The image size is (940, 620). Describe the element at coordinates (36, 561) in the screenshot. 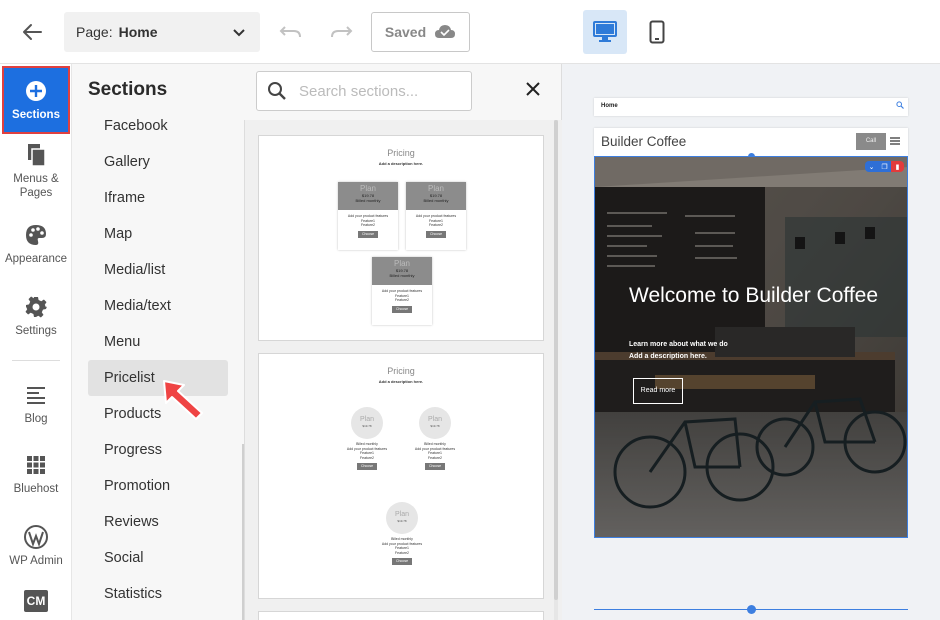

I see `rail-item-label: WP Admin` at that location.